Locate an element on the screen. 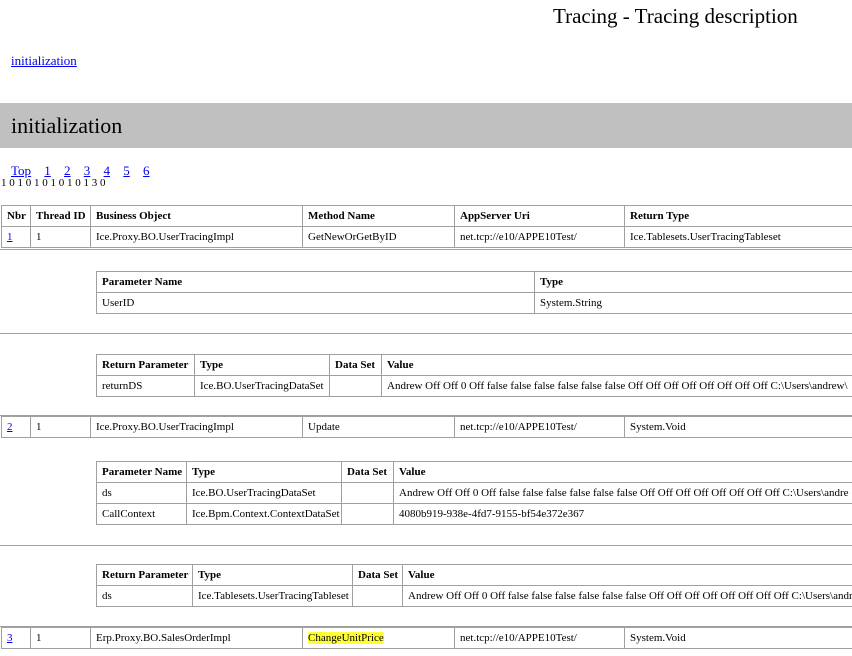 Image resolution: width=852 pixels, height=656 pixels. call-link-1: 1 is located at coordinates (10, 237).